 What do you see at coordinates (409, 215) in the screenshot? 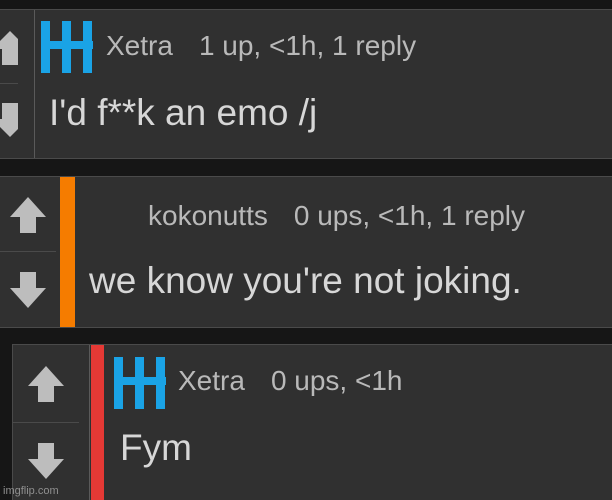
I see `vote-time-info: 0 ups, <1h, 1 reply` at bounding box center [409, 215].